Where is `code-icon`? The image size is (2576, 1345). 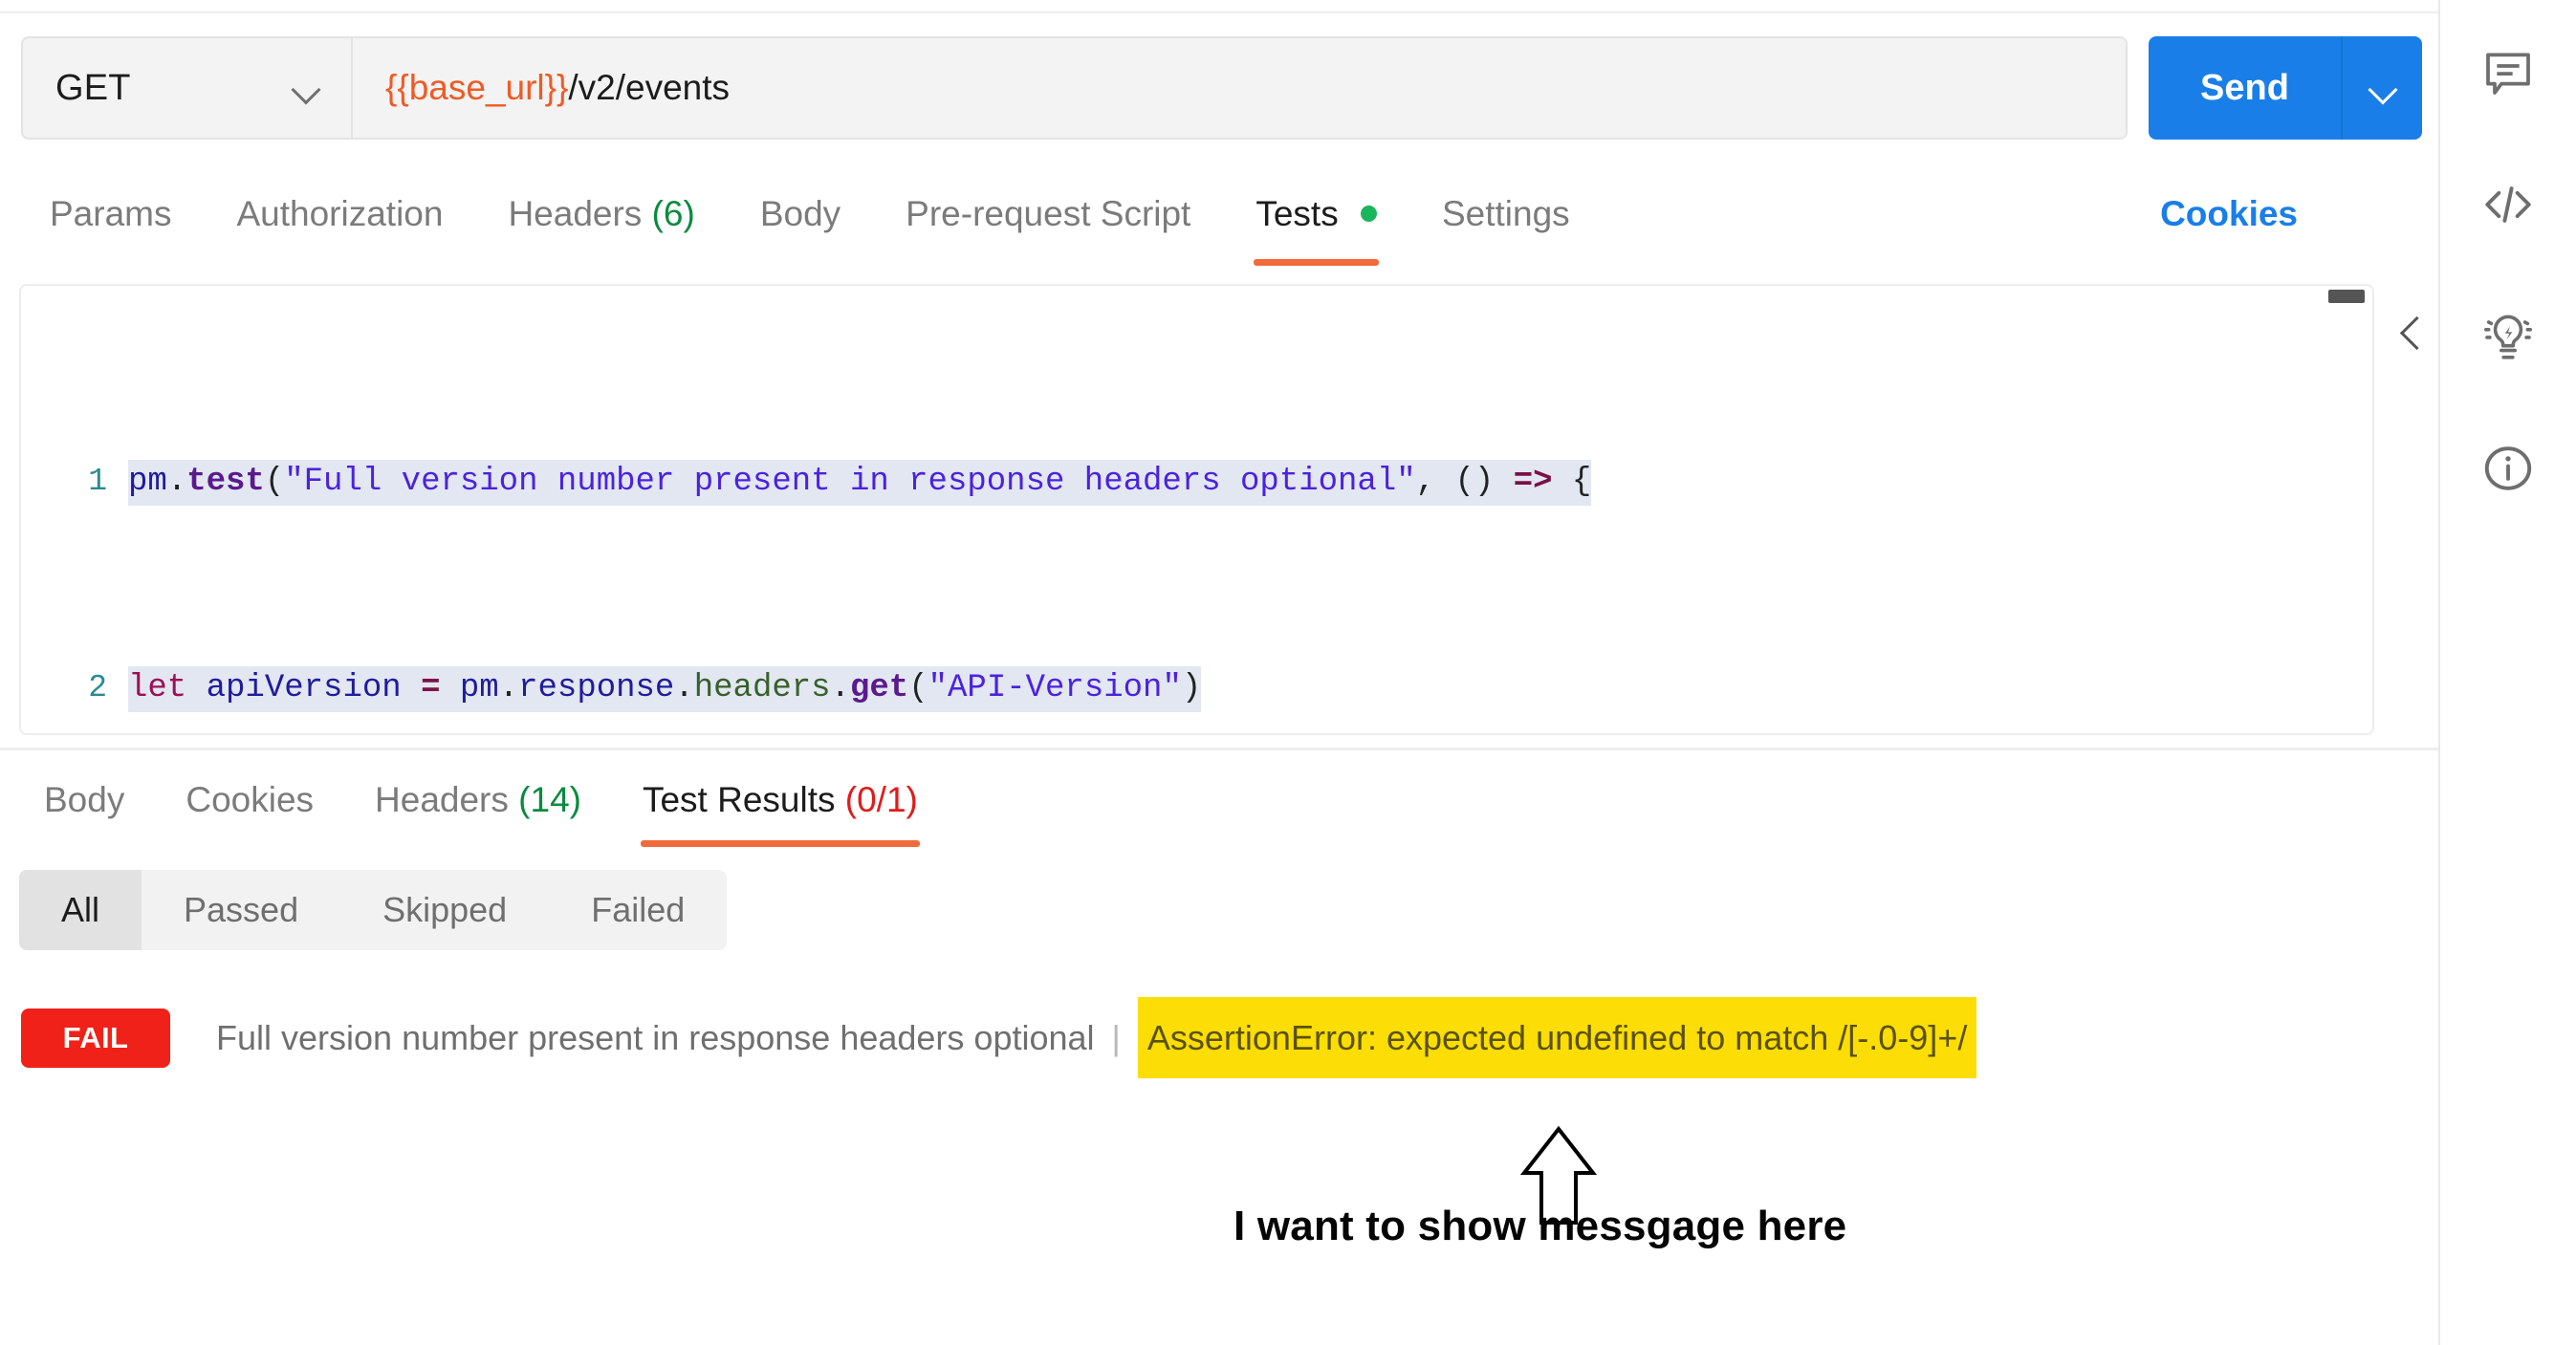 code-icon is located at coordinates (2508, 204).